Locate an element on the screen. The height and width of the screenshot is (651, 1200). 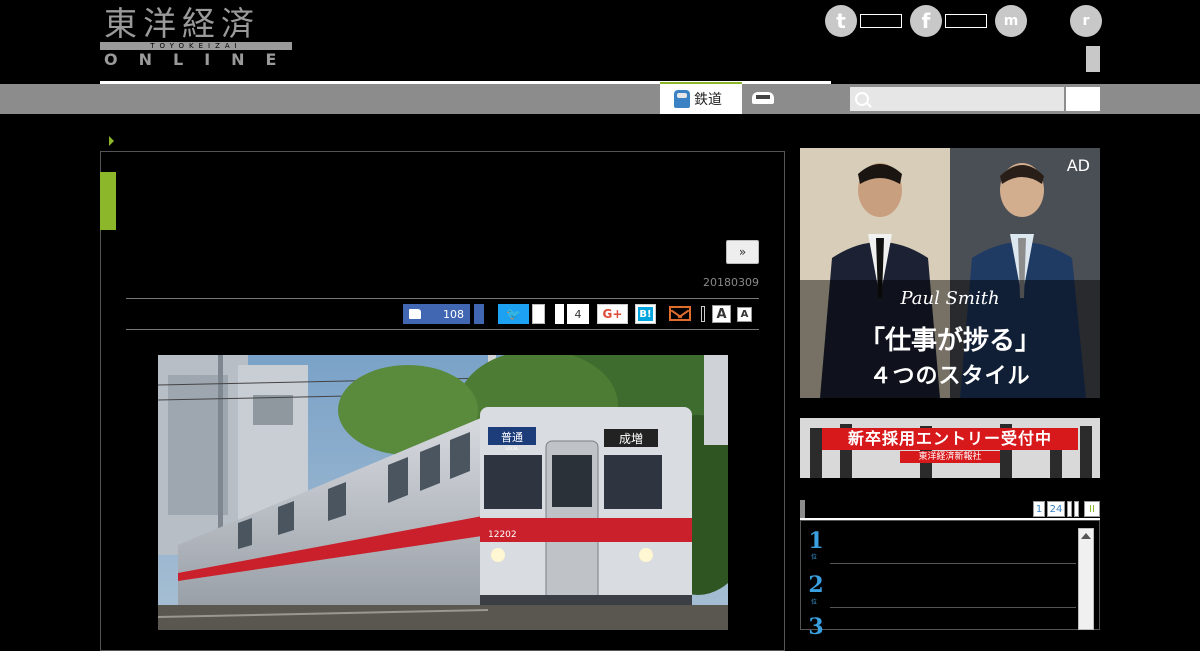
ad-copy-line1: 「仕事が捗る」 is located at coordinates (949, 341).